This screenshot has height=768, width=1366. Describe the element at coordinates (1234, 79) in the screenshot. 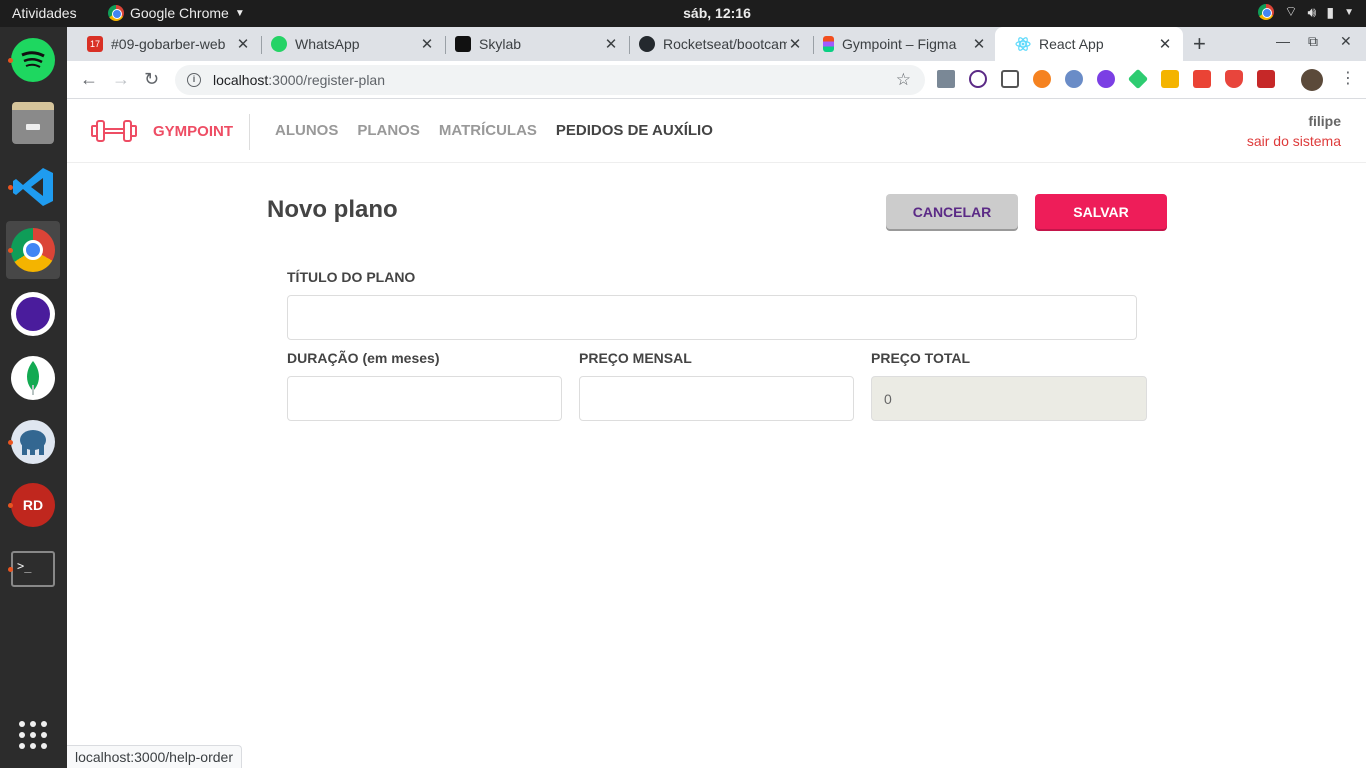

I see `shield-icon` at that location.